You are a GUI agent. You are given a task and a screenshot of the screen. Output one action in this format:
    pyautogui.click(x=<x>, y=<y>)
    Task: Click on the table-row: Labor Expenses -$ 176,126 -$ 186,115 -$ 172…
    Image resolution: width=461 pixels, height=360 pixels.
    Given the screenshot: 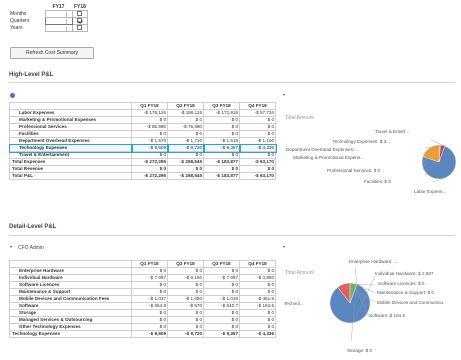 What is the action you would take?
    pyautogui.click(x=142, y=113)
    